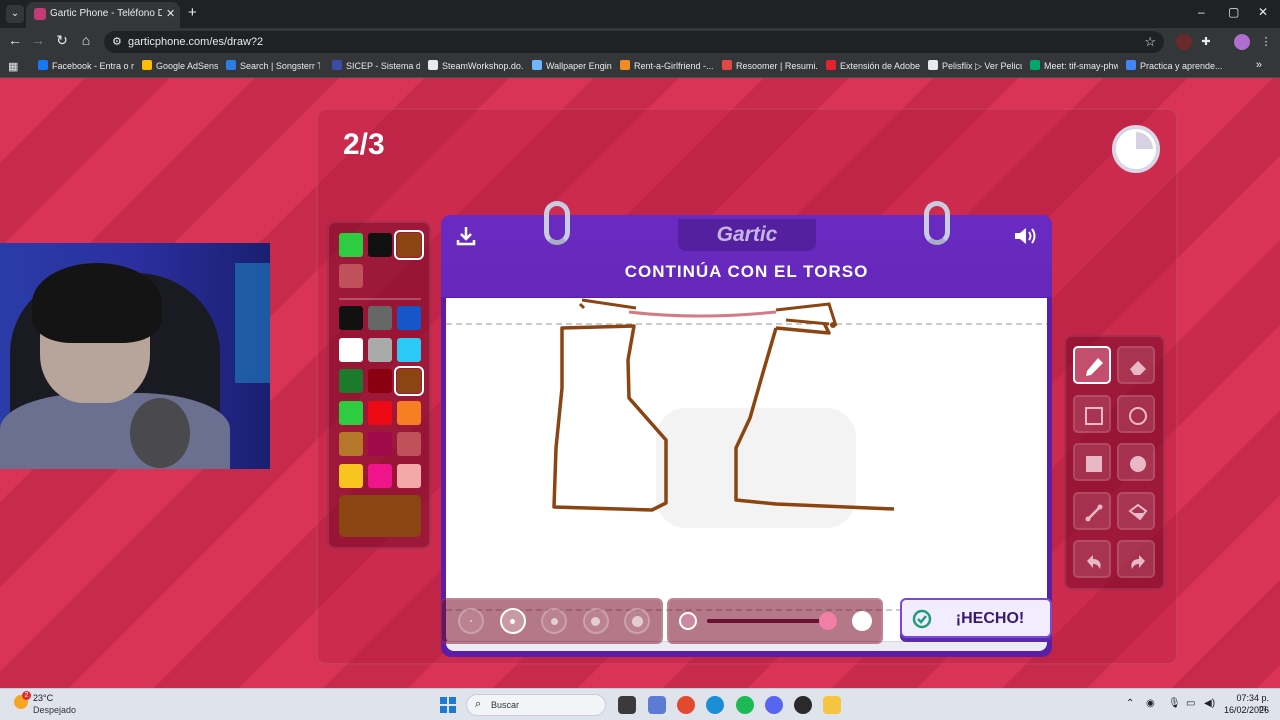 This screenshot has height=720, width=1280. I want to click on fill-bucket-icon, so click(1136, 510).